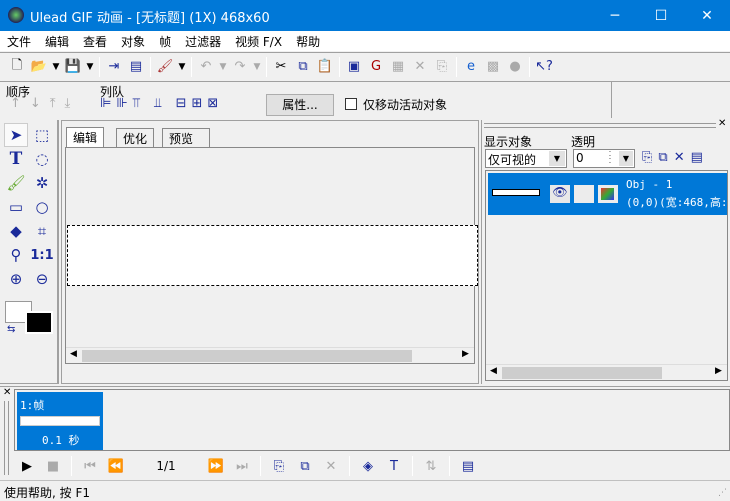 This screenshot has width=730, height=501. I want to click on magic-wand-tool-icon: ✲, so click(42, 183).